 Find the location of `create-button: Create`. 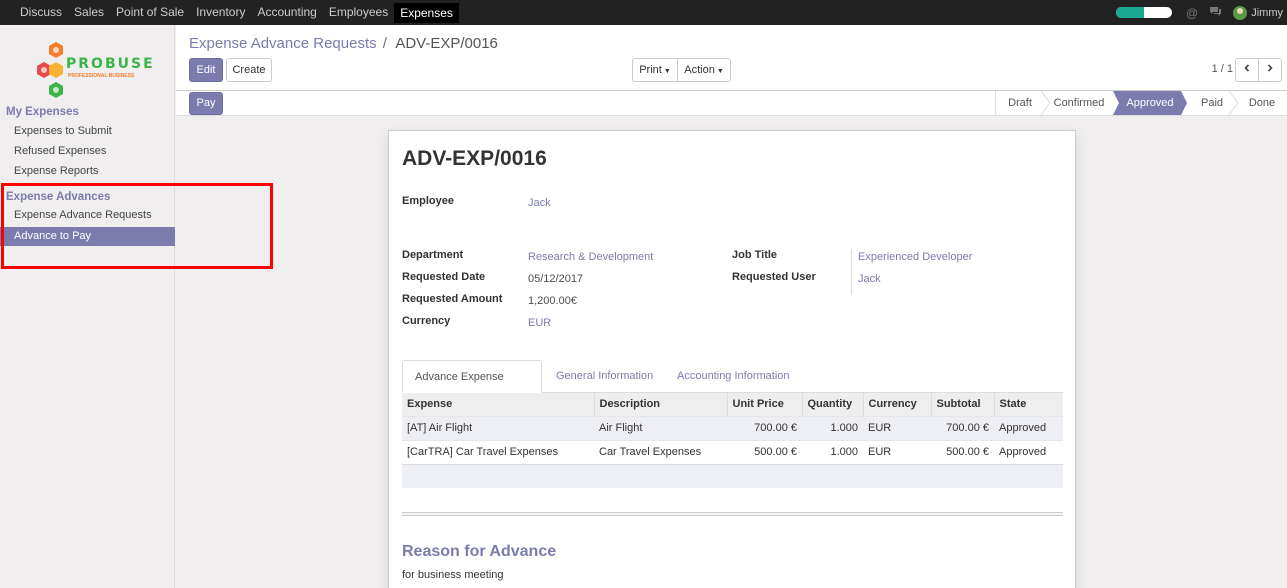

create-button: Create is located at coordinates (249, 70).